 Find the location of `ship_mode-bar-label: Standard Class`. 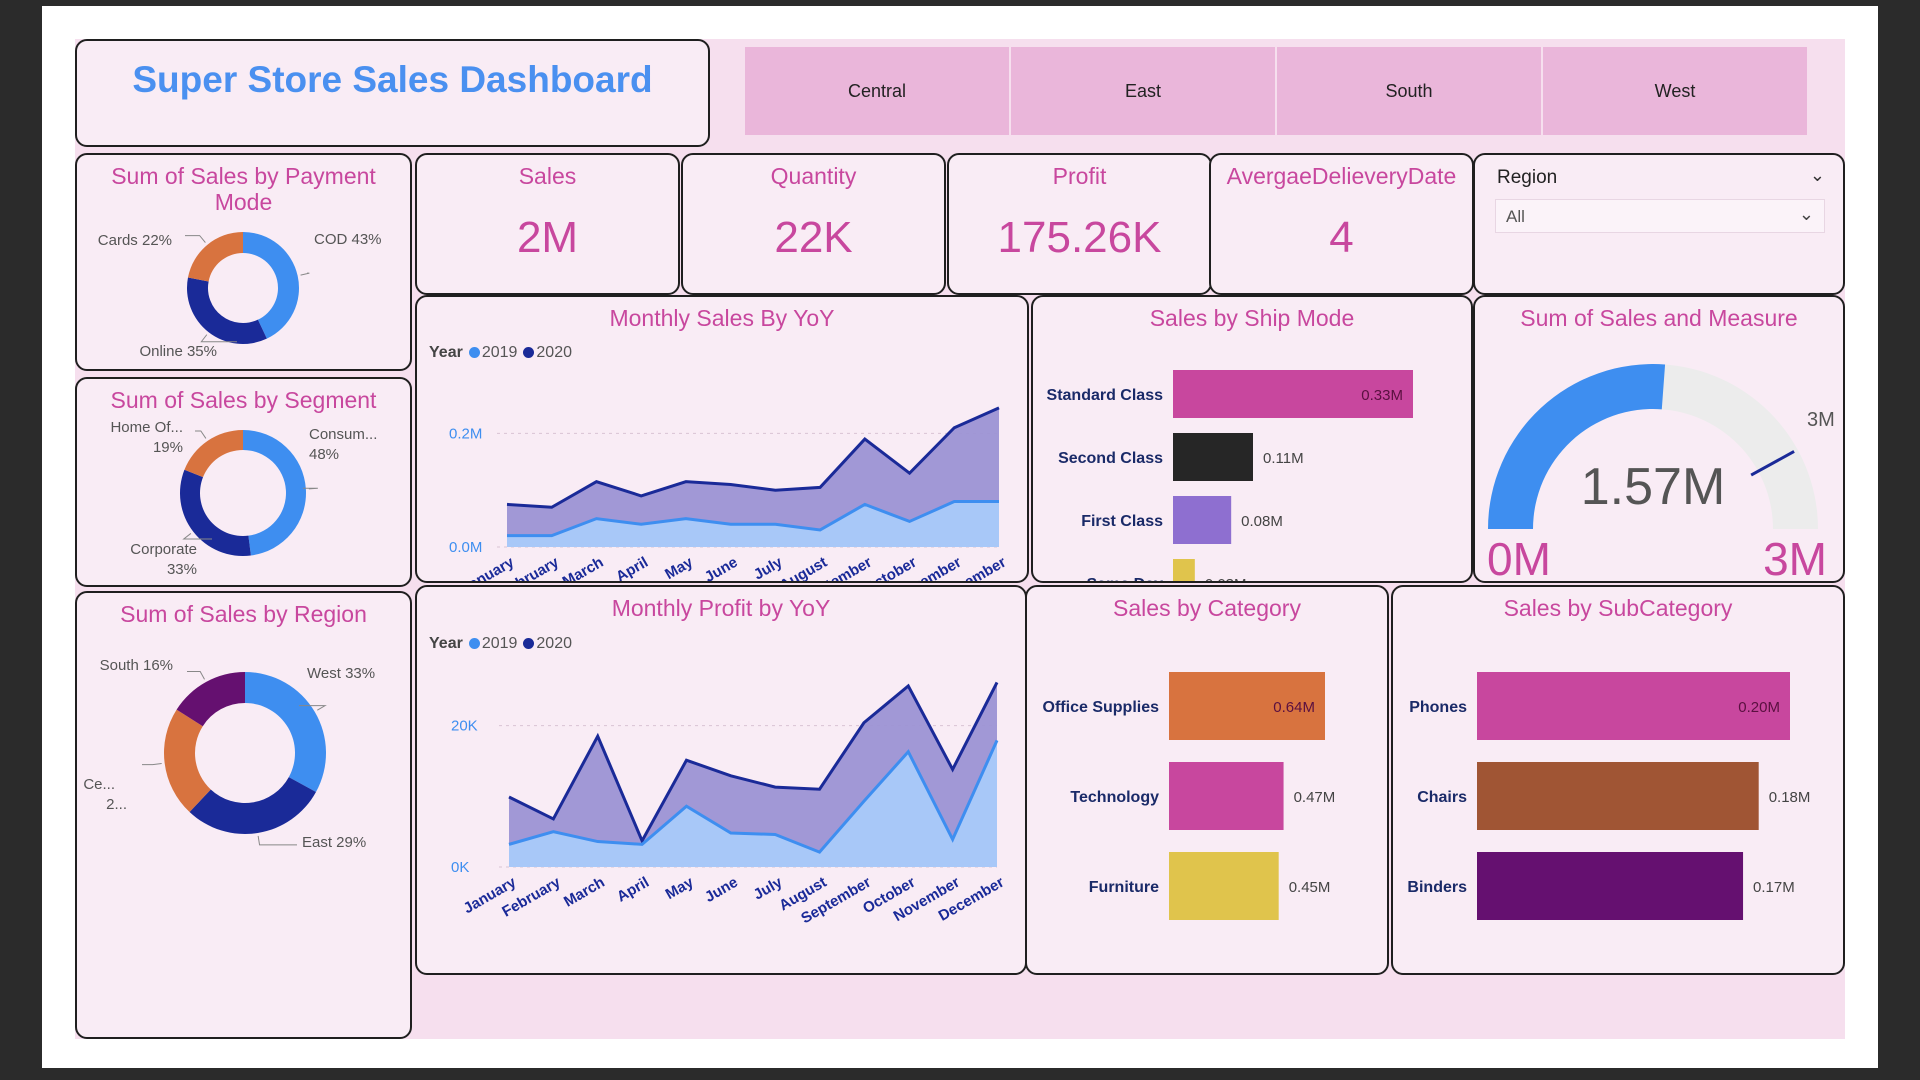

ship_mode-bar-label: Standard Class is located at coordinates (1105, 395).